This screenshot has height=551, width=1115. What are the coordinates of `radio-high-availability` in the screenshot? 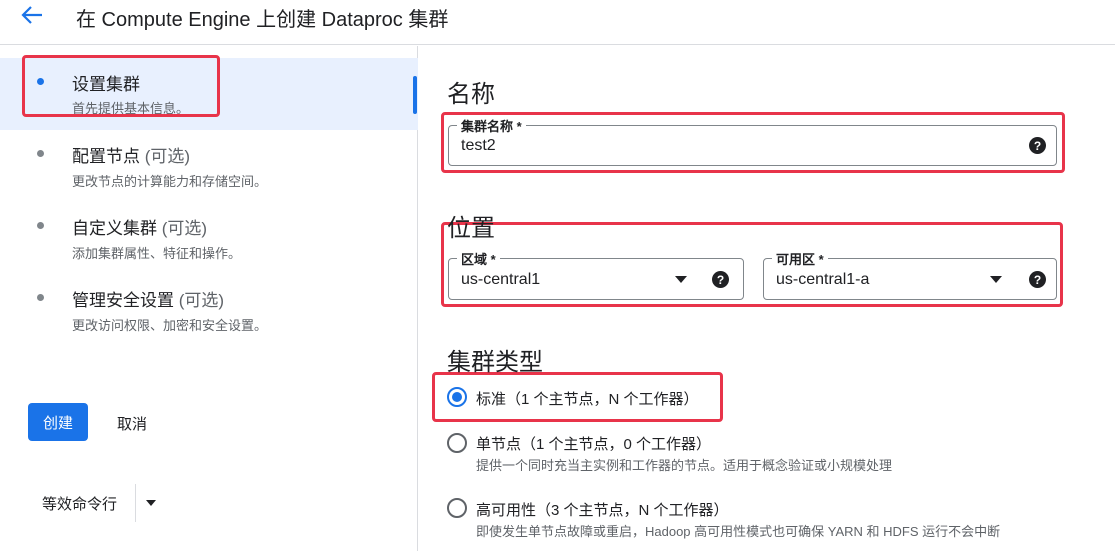 It's located at (457, 508).